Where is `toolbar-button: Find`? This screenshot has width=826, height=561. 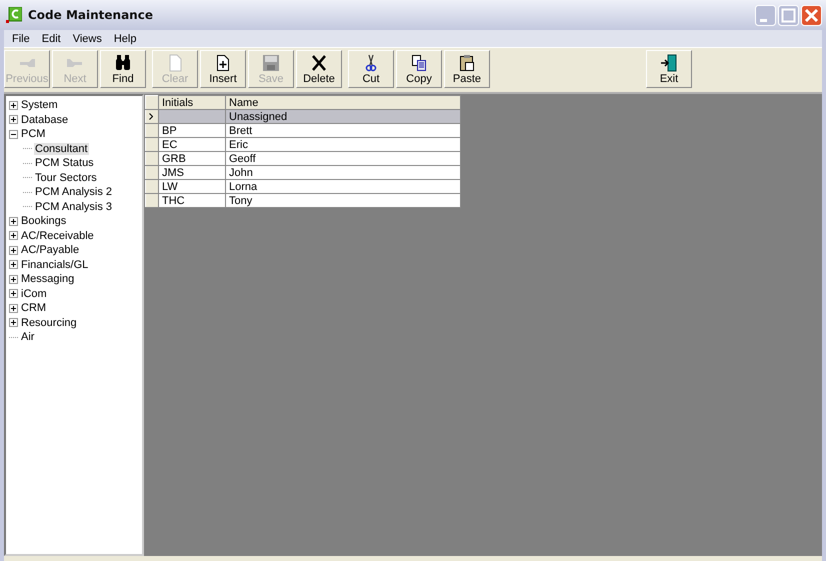
toolbar-button: Find is located at coordinates (123, 69).